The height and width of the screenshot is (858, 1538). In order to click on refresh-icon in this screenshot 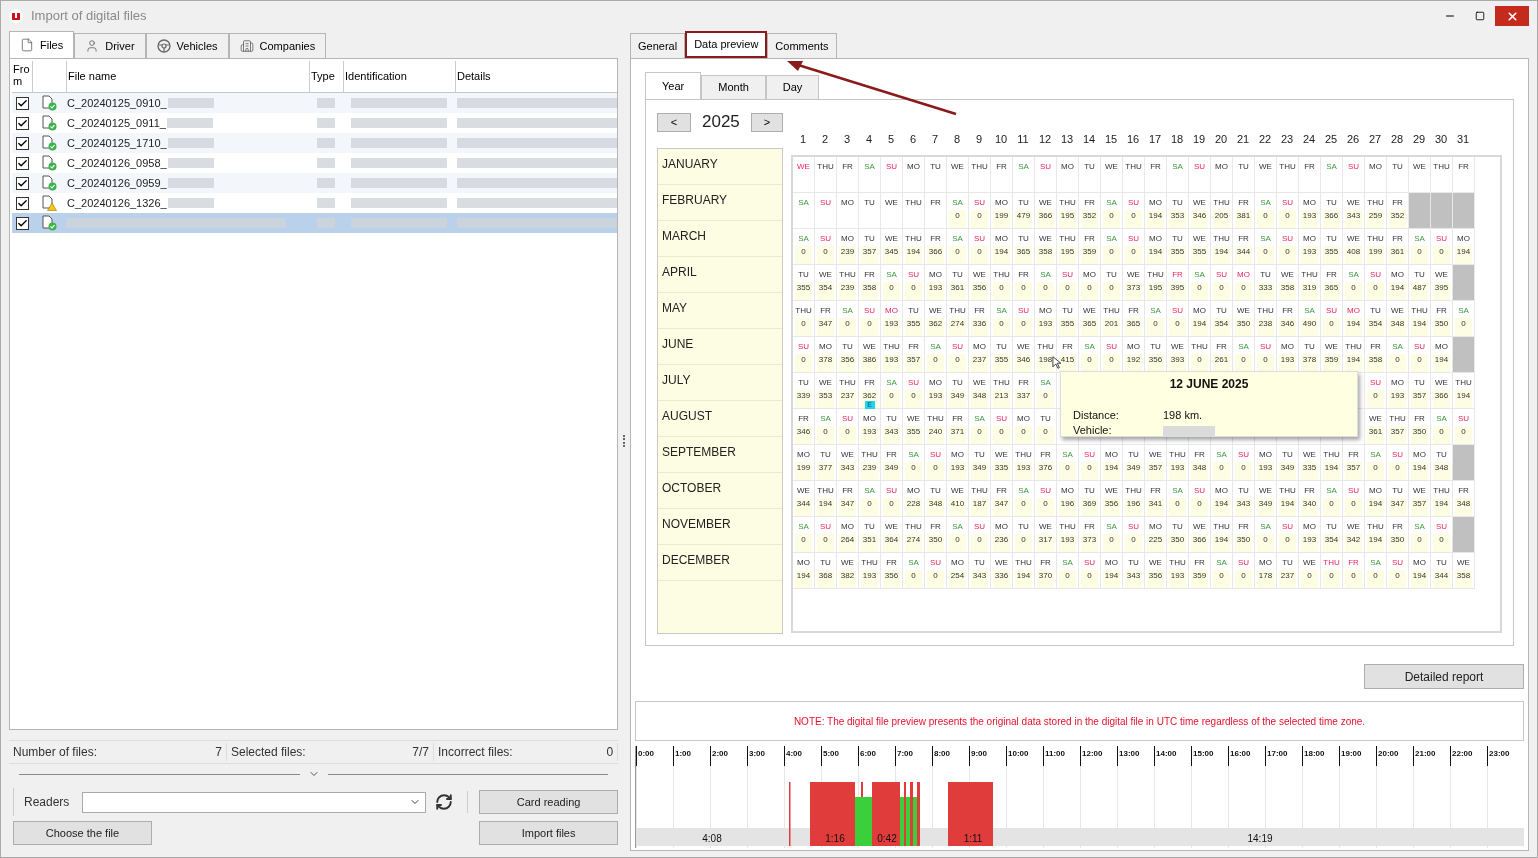, I will do `click(444, 802)`.